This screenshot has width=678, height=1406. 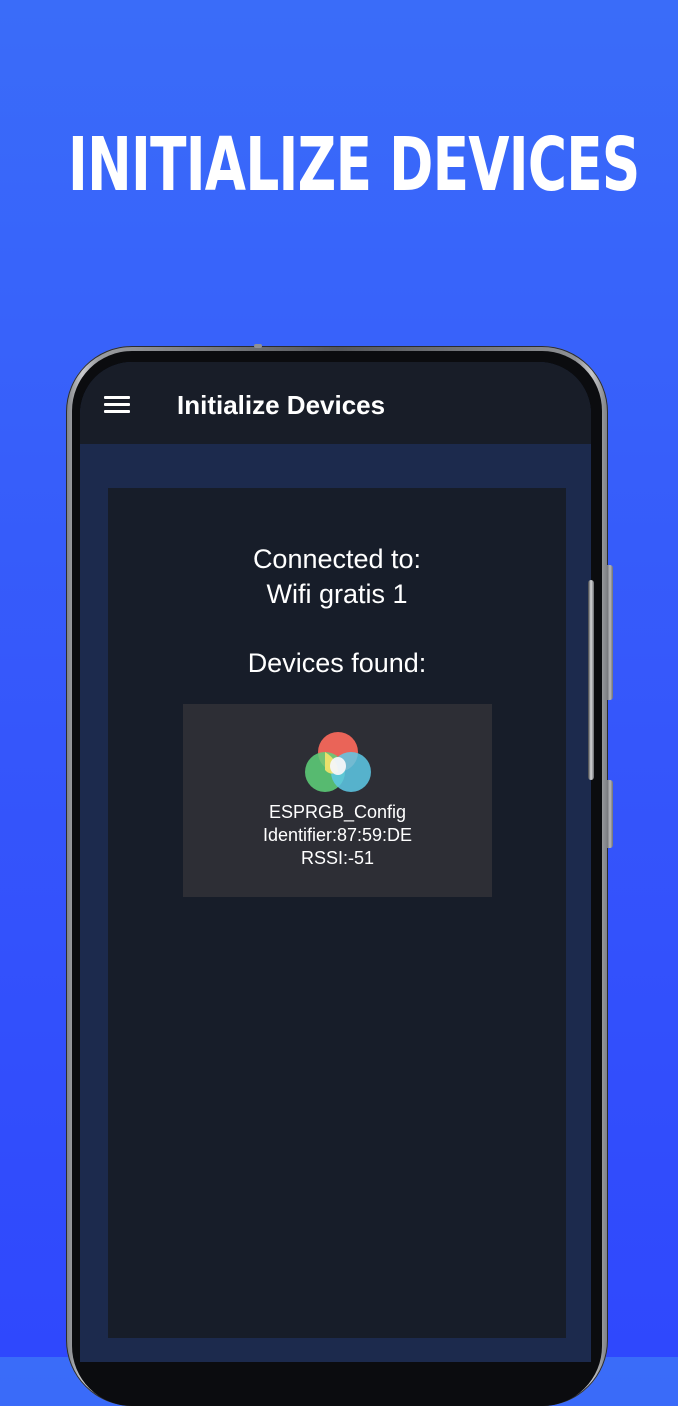 What do you see at coordinates (337, 663) in the screenshot?
I see `devices-found-label: Devices found:` at bounding box center [337, 663].